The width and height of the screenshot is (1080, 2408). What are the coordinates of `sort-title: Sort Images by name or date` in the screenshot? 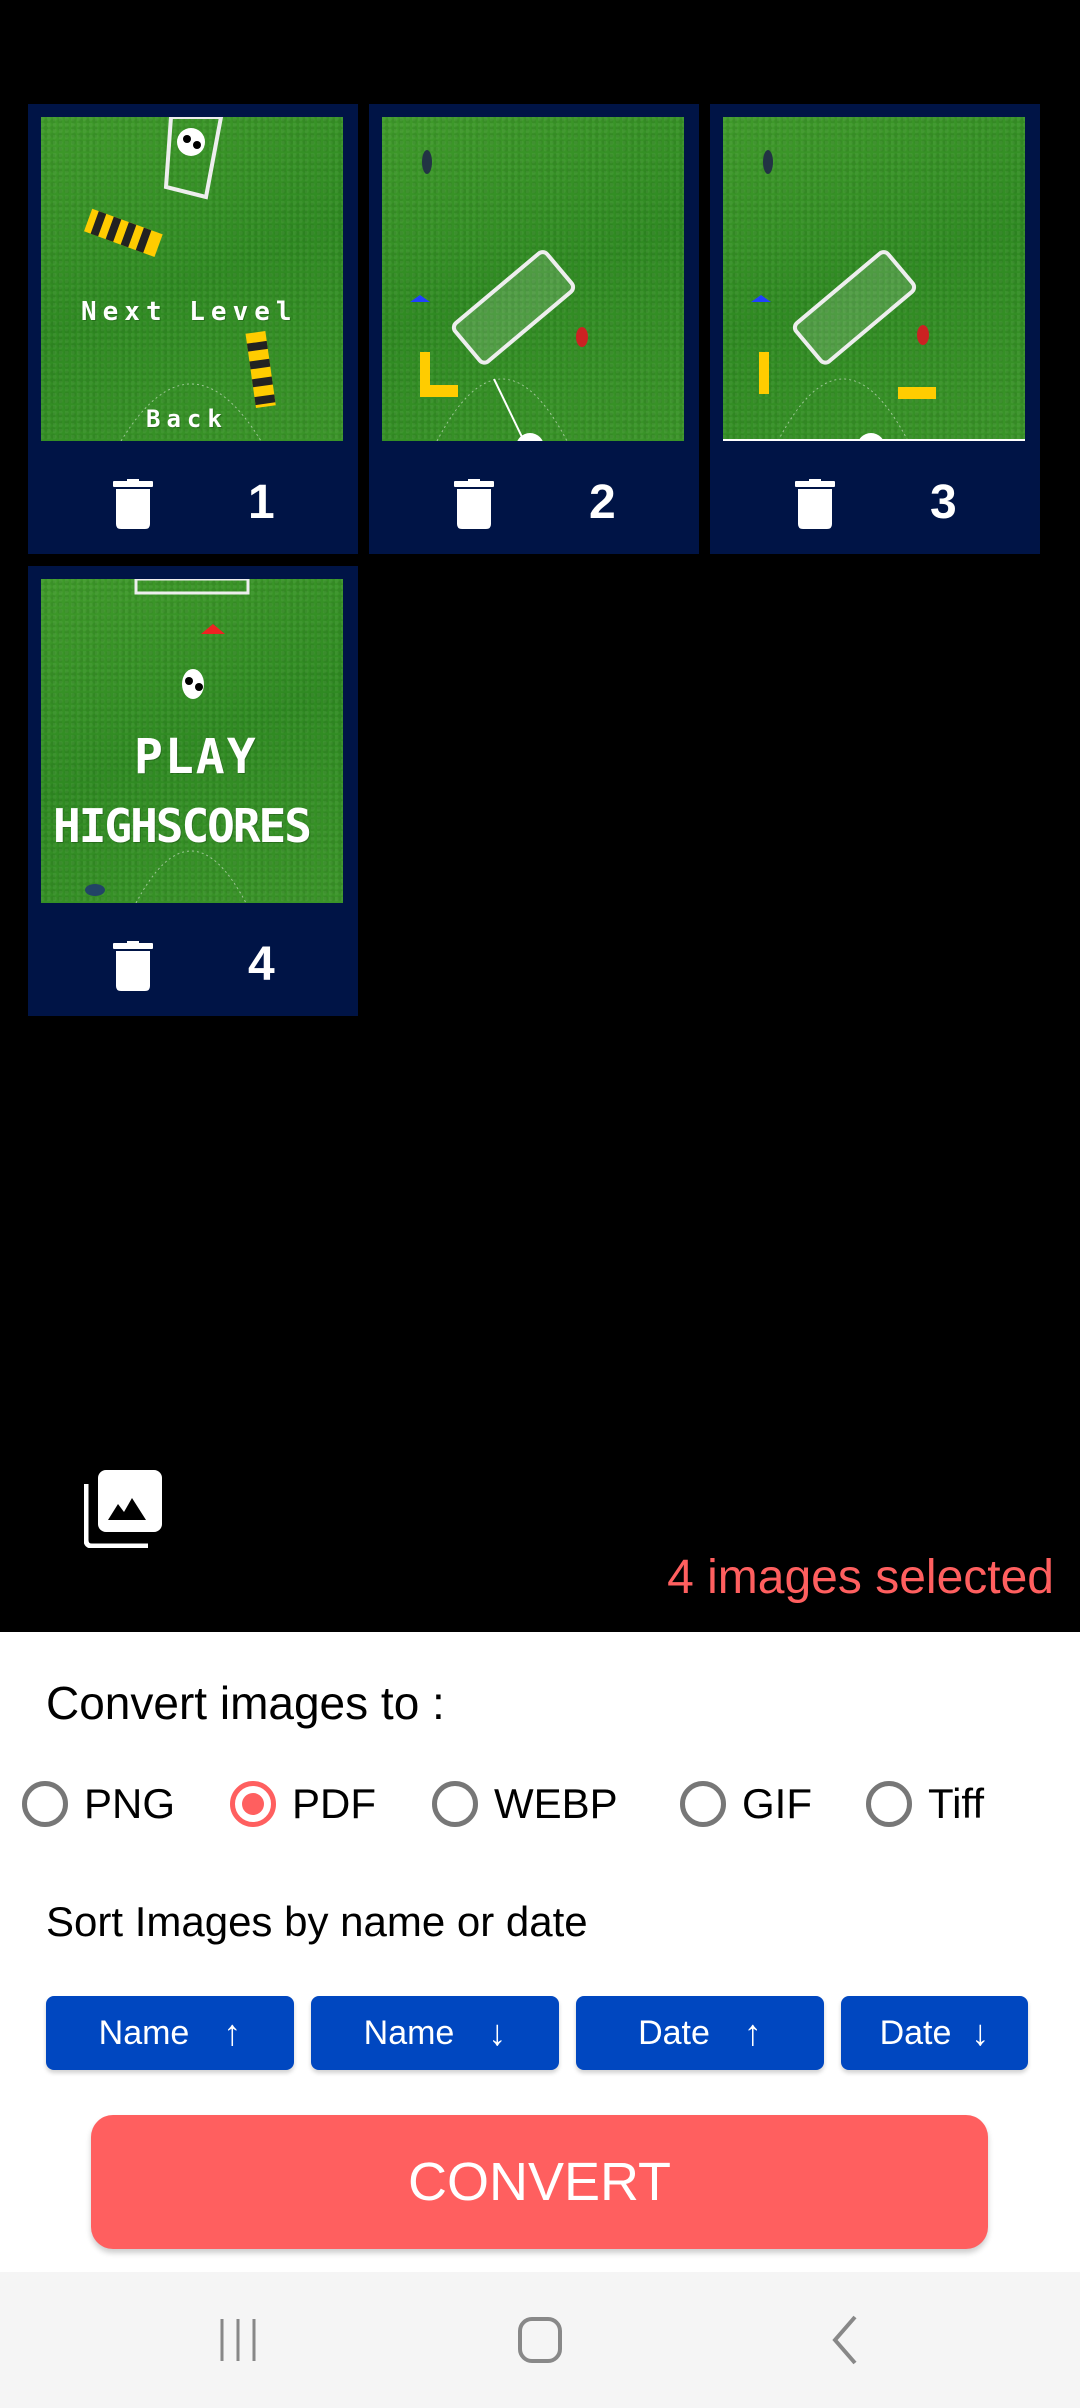 It's located at (317, 1921).